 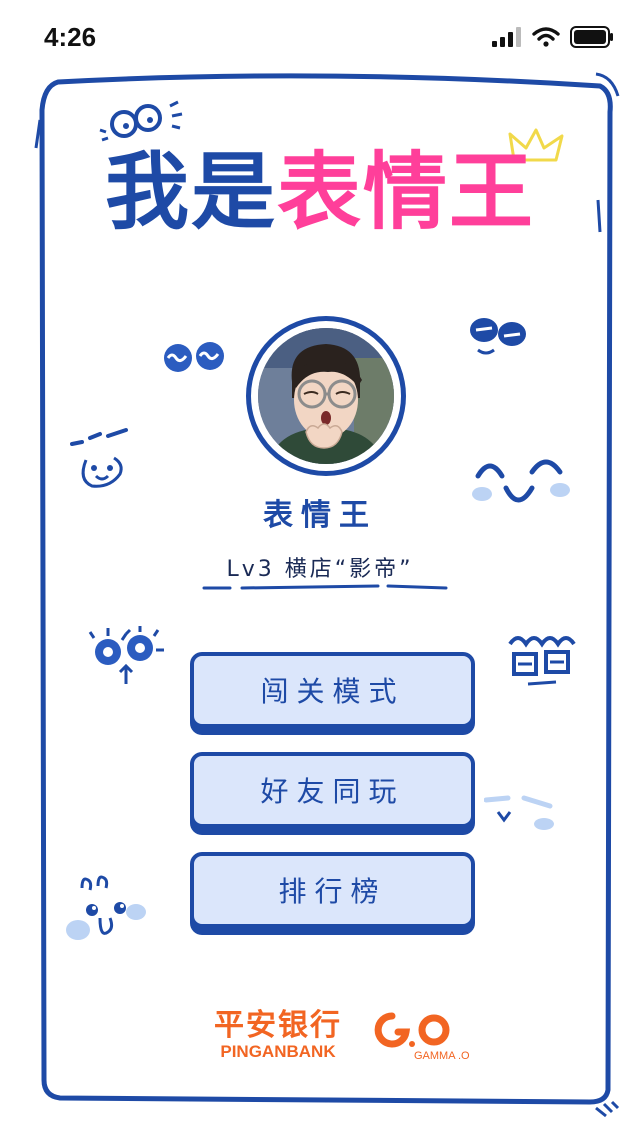 I want to click on avatar, so click(x=326, y=396).